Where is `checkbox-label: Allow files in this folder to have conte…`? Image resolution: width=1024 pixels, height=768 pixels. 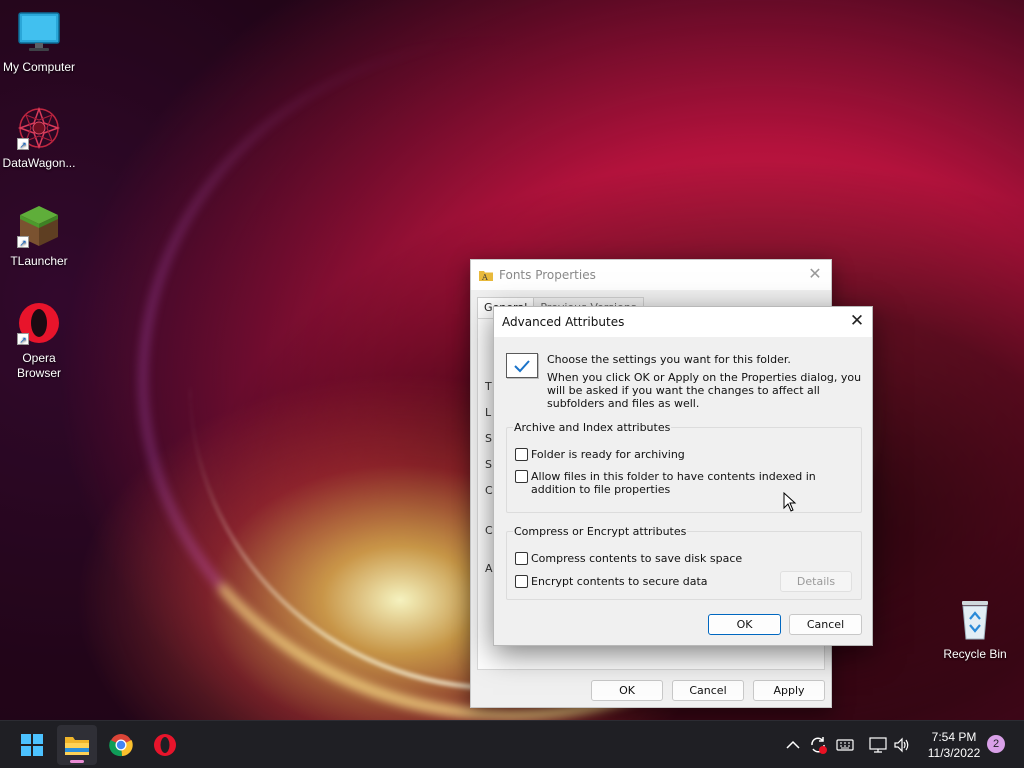
checkbox-label: Allow files in this folder to have conte… is located at coordinates (673, 483).